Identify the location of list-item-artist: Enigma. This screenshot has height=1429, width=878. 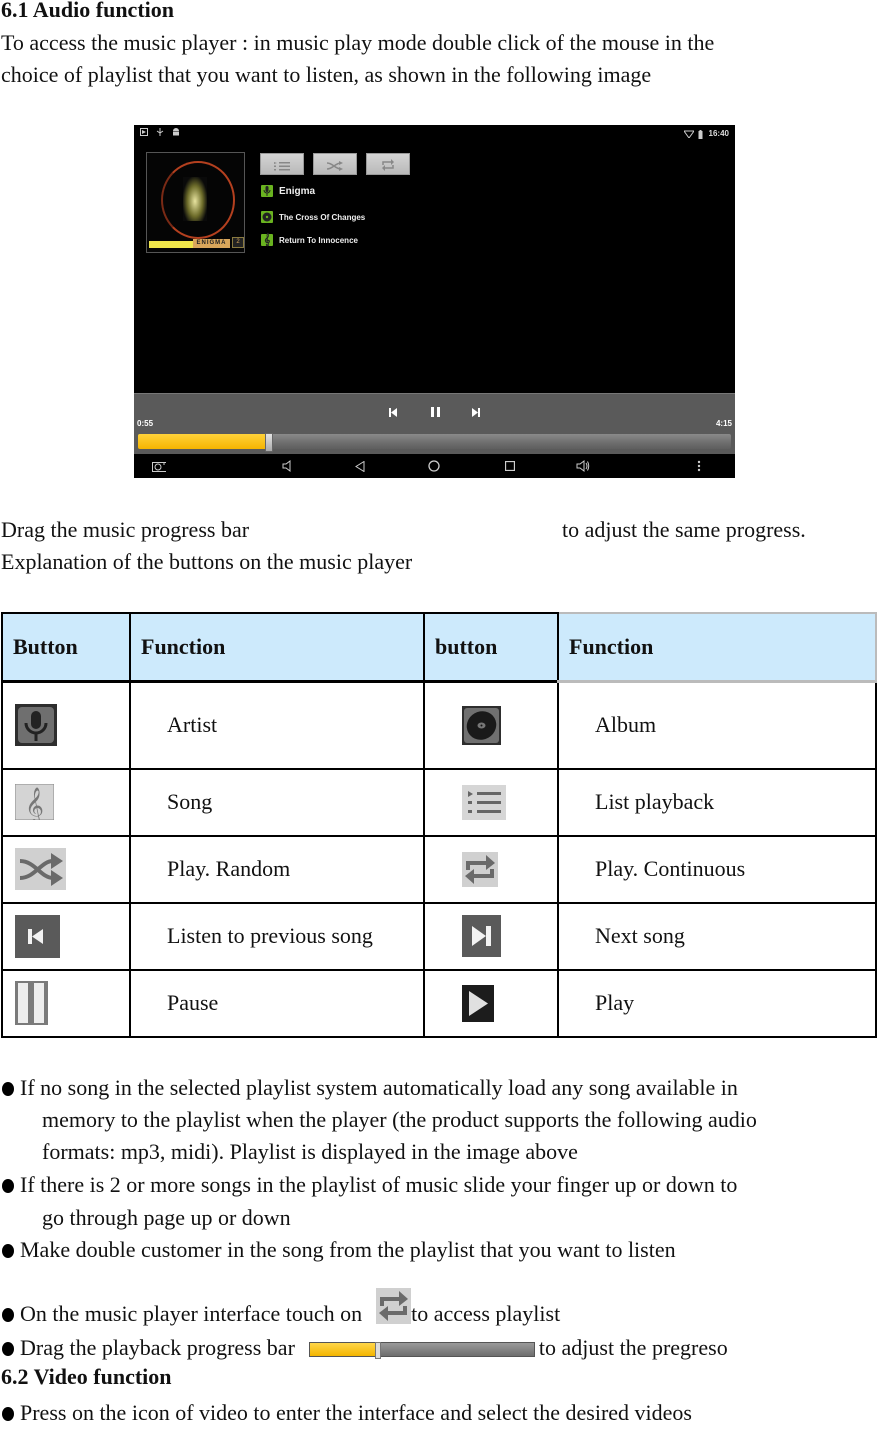
(288, 191).